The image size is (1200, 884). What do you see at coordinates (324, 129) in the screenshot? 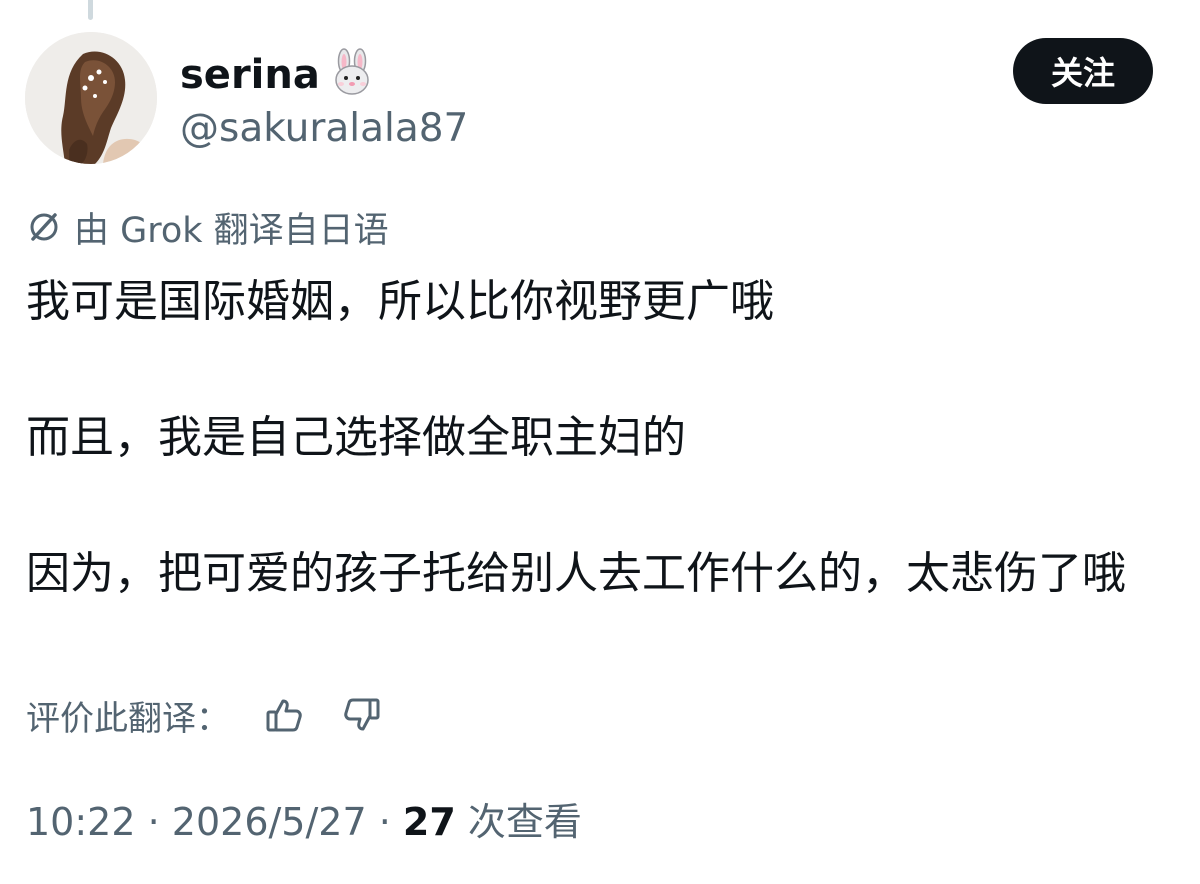
I see `author-handle: @sakuralala87` at bounding box center [324, 129].